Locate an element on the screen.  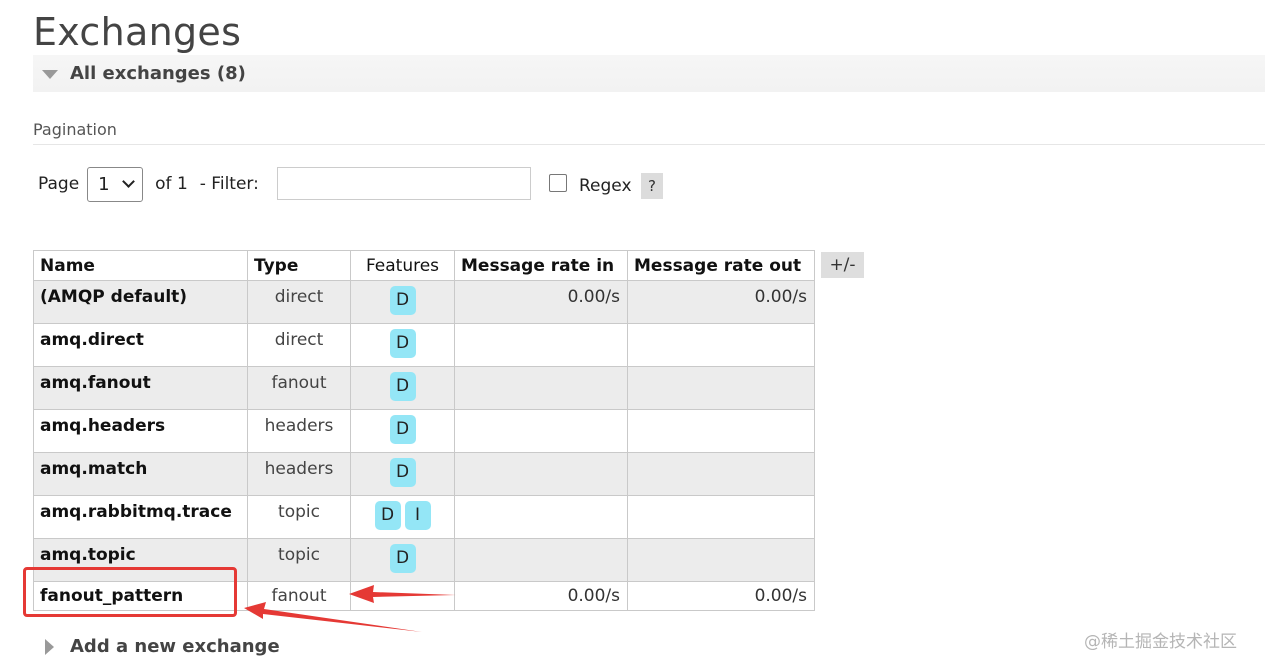
annotation-arrows is located at coordinates (350, 608).